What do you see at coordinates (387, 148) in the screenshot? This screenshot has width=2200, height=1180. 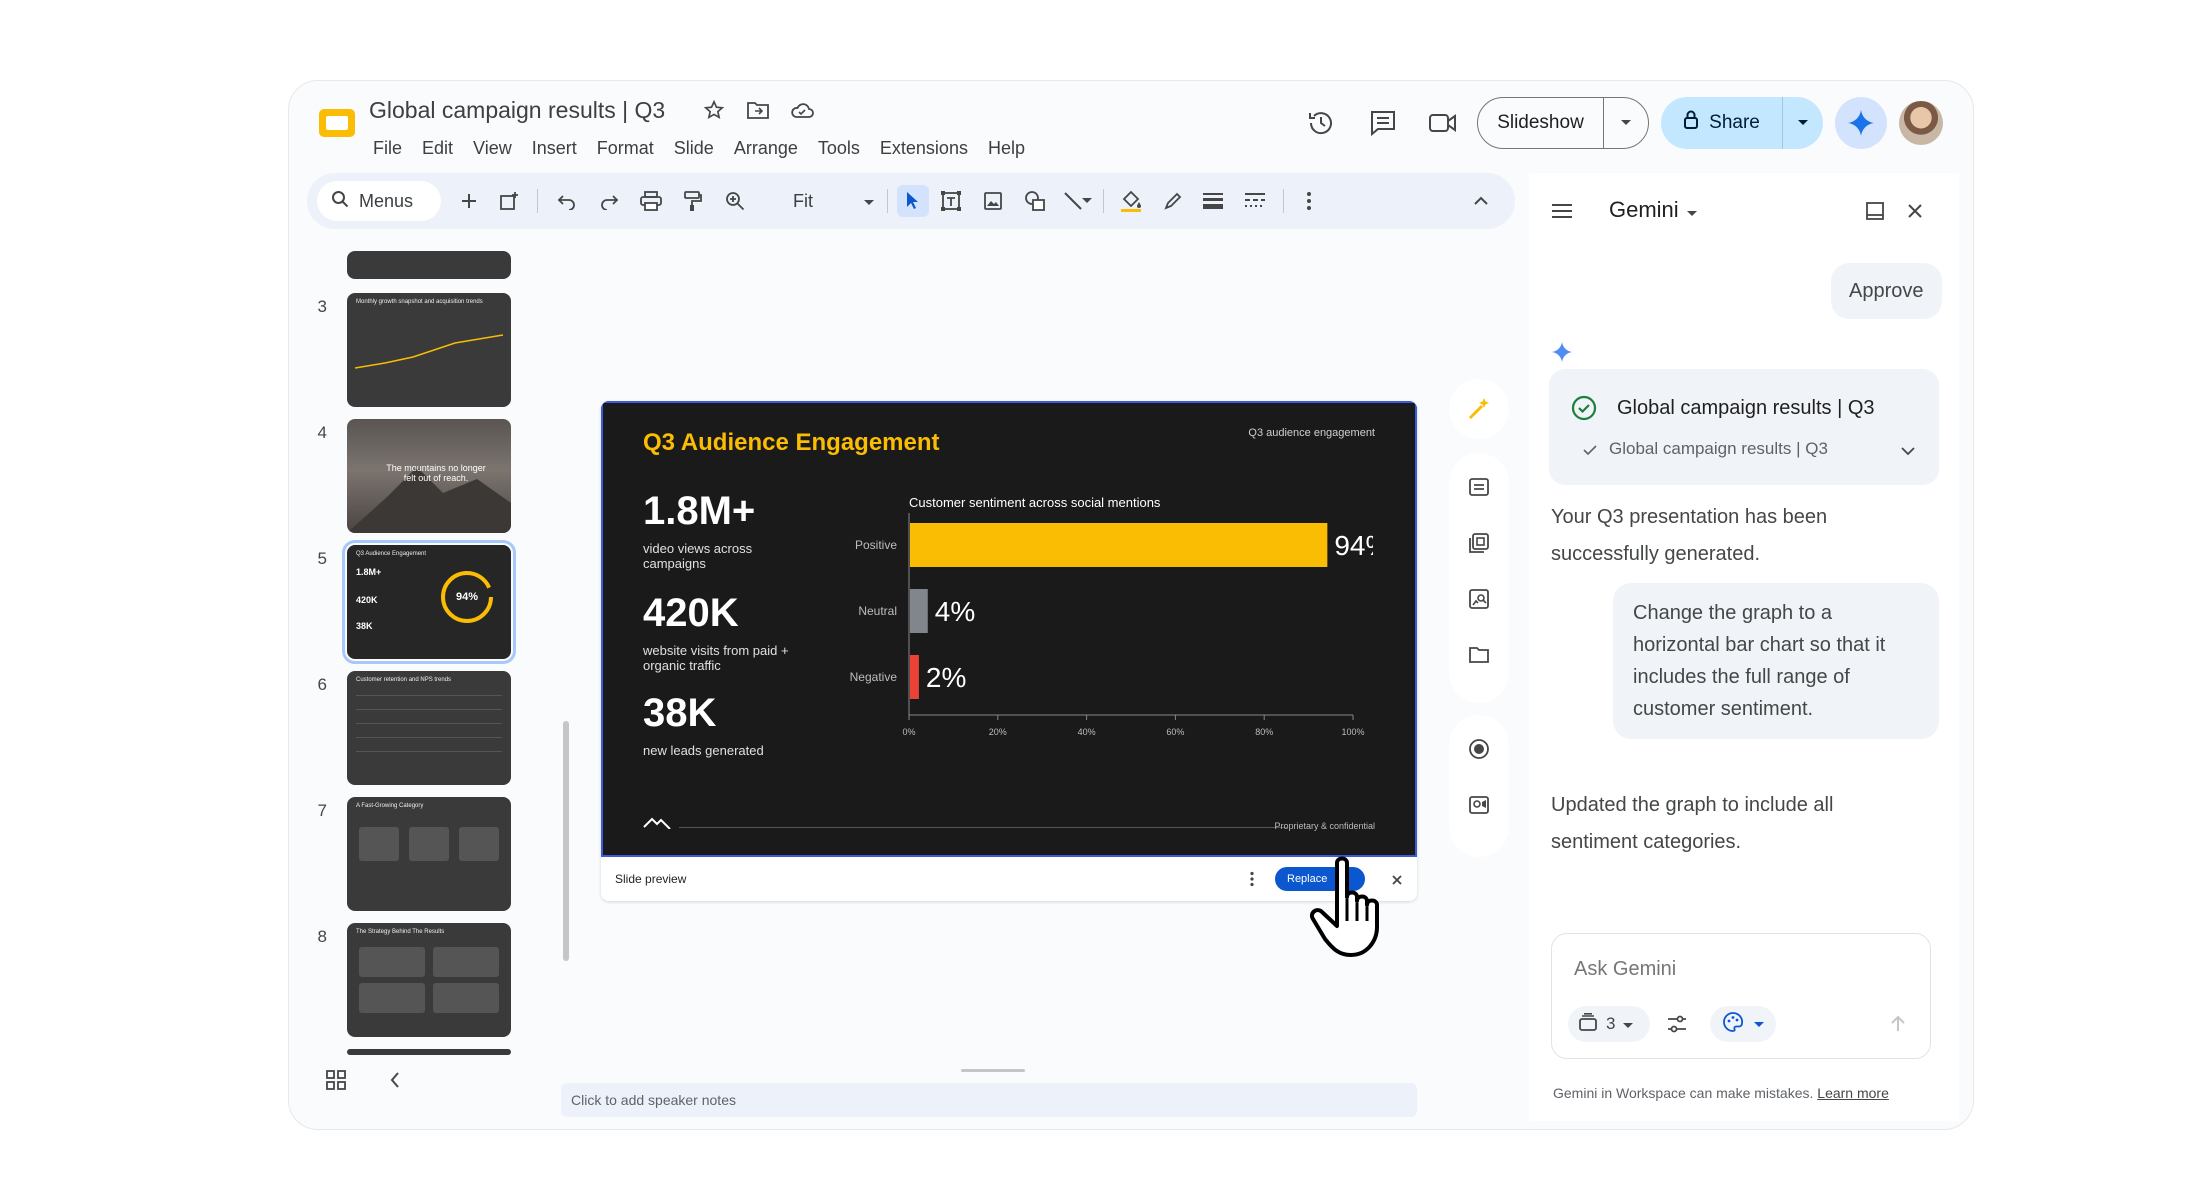 I see `menu-file: File` at bounding box center [387, 148].